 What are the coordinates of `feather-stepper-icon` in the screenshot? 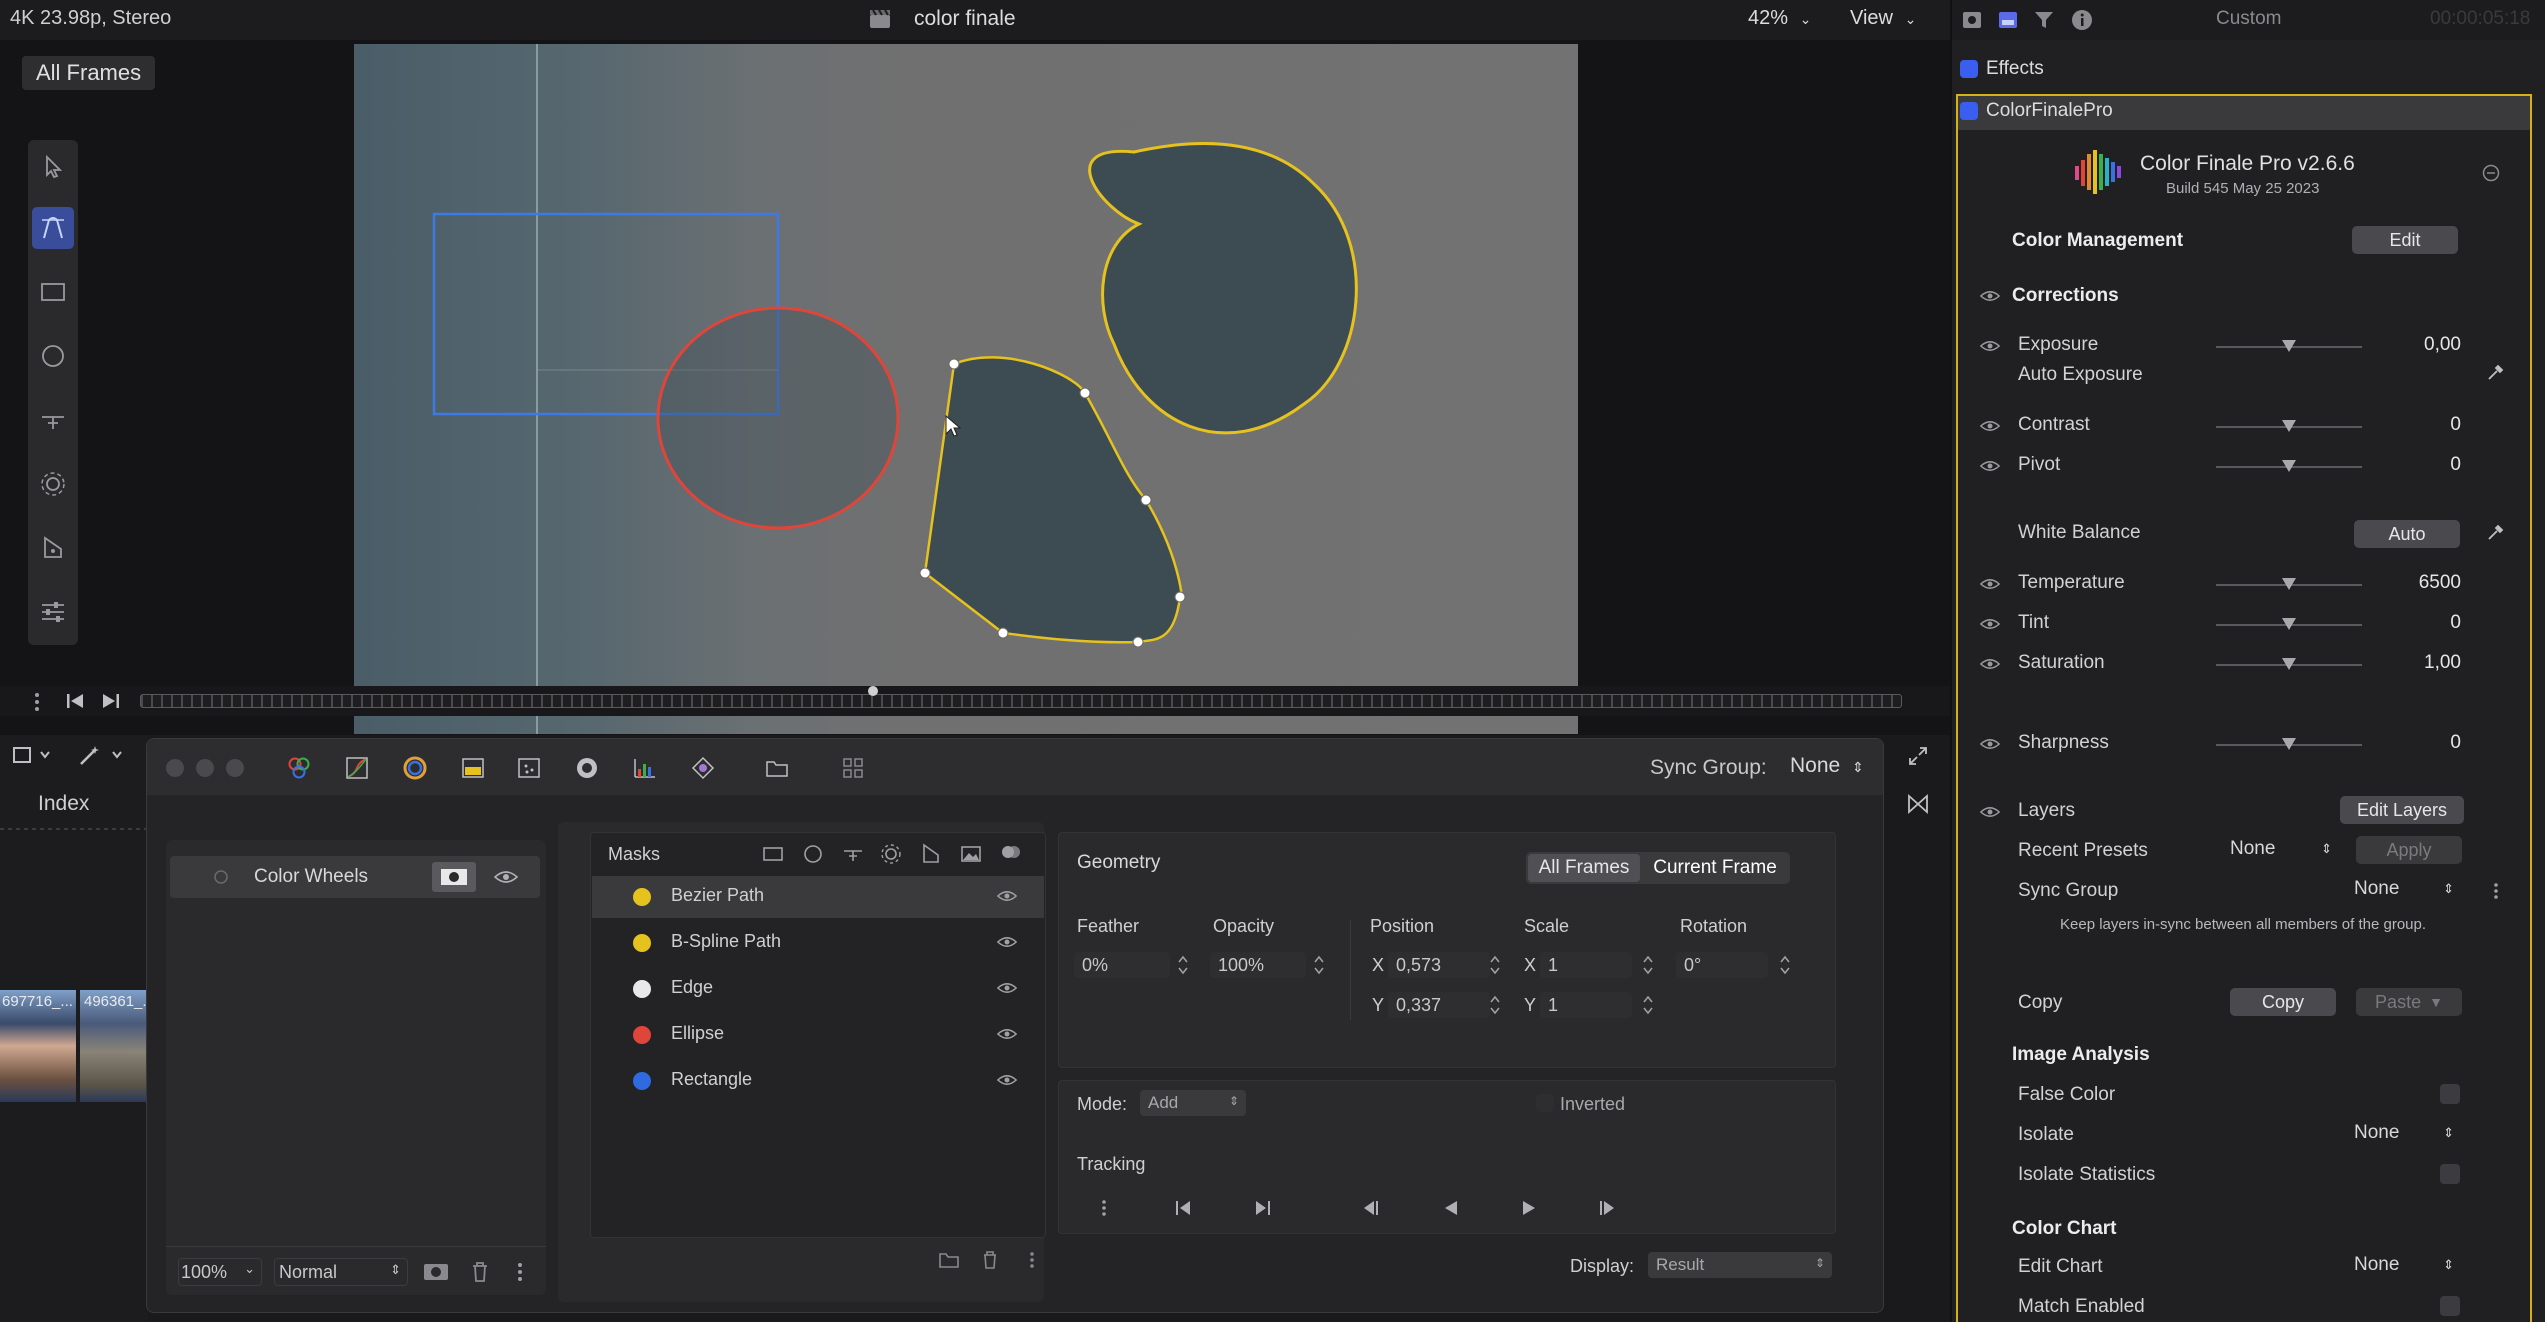 It's located at (1183, 965).